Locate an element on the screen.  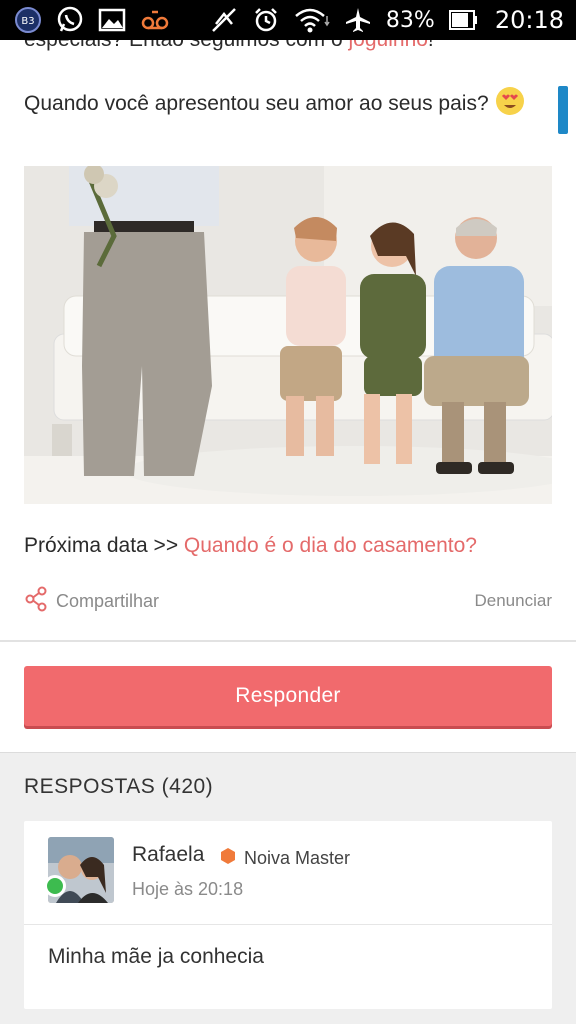
status-bar-right: 83% 20:18 is located at coordinates (387, 20).